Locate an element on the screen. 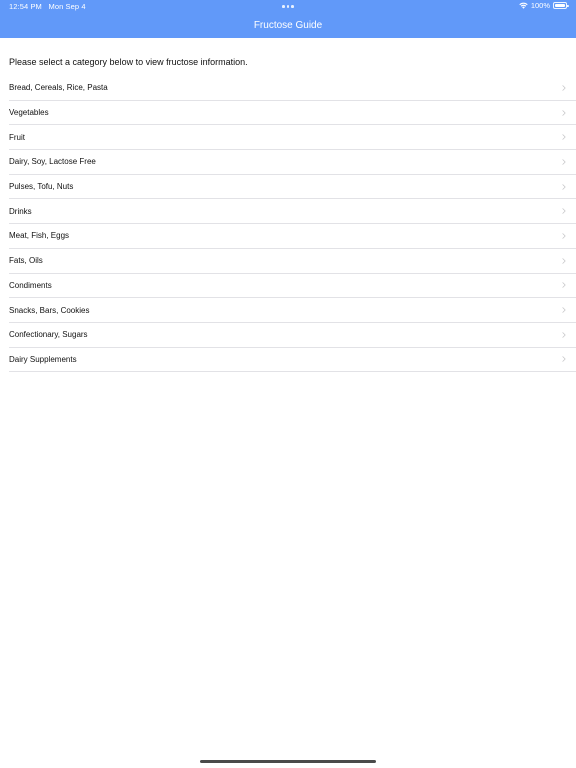  status-time-date: 12:54 PM Mon Sep 4 is located at coordinates (47, 6).